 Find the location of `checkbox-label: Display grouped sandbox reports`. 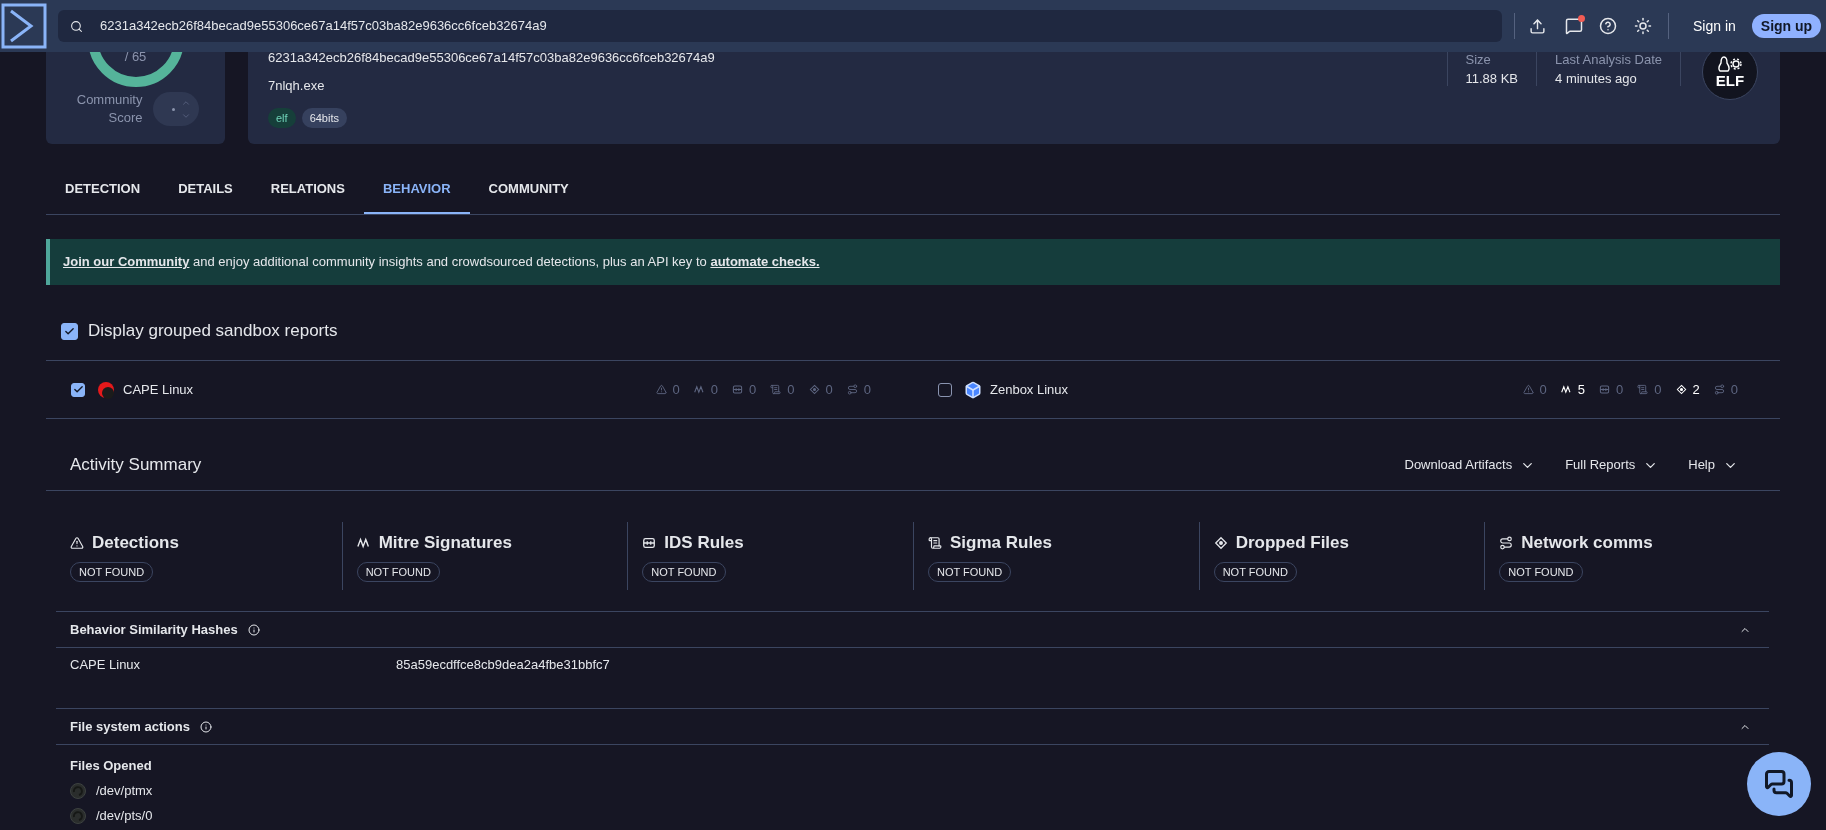

checkbox-label: Display grouped sandbox reports is located at coordinates (213, 331).